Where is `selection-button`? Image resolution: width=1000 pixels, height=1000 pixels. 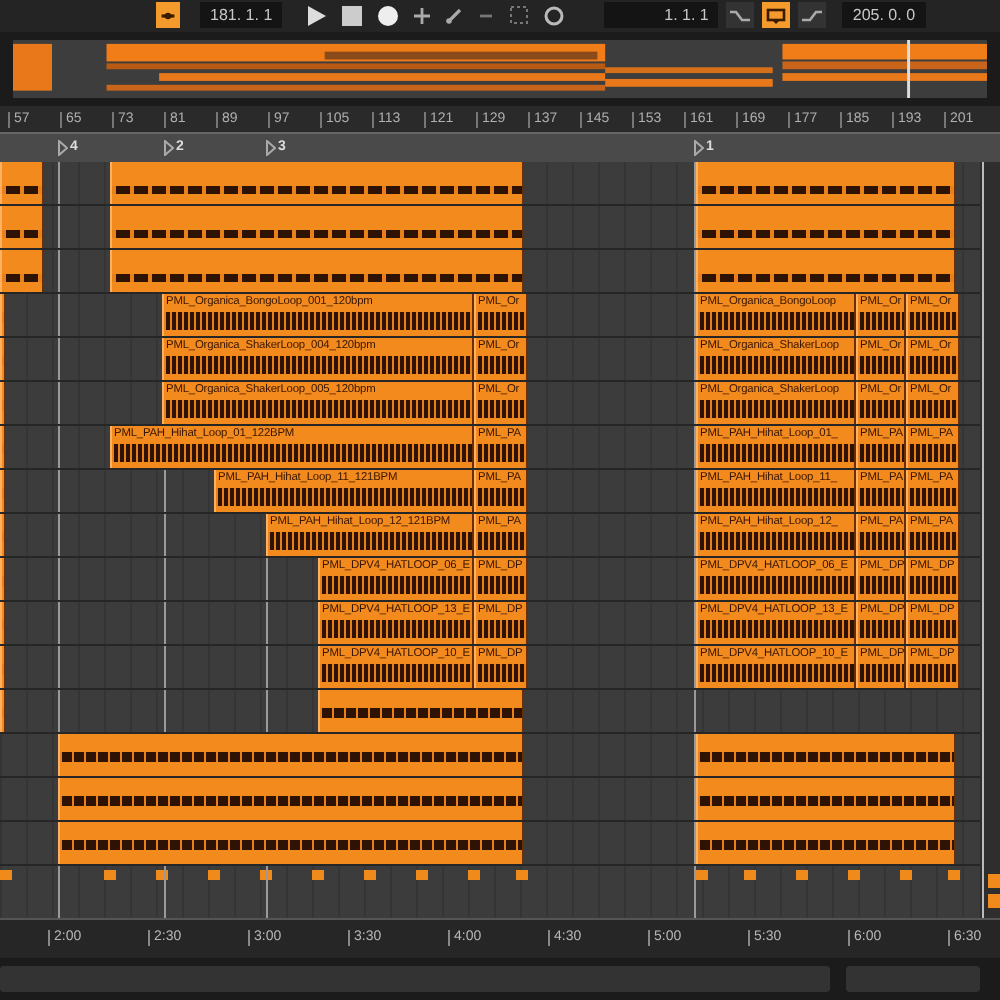 selection-button is located at coordinates (519, 15).